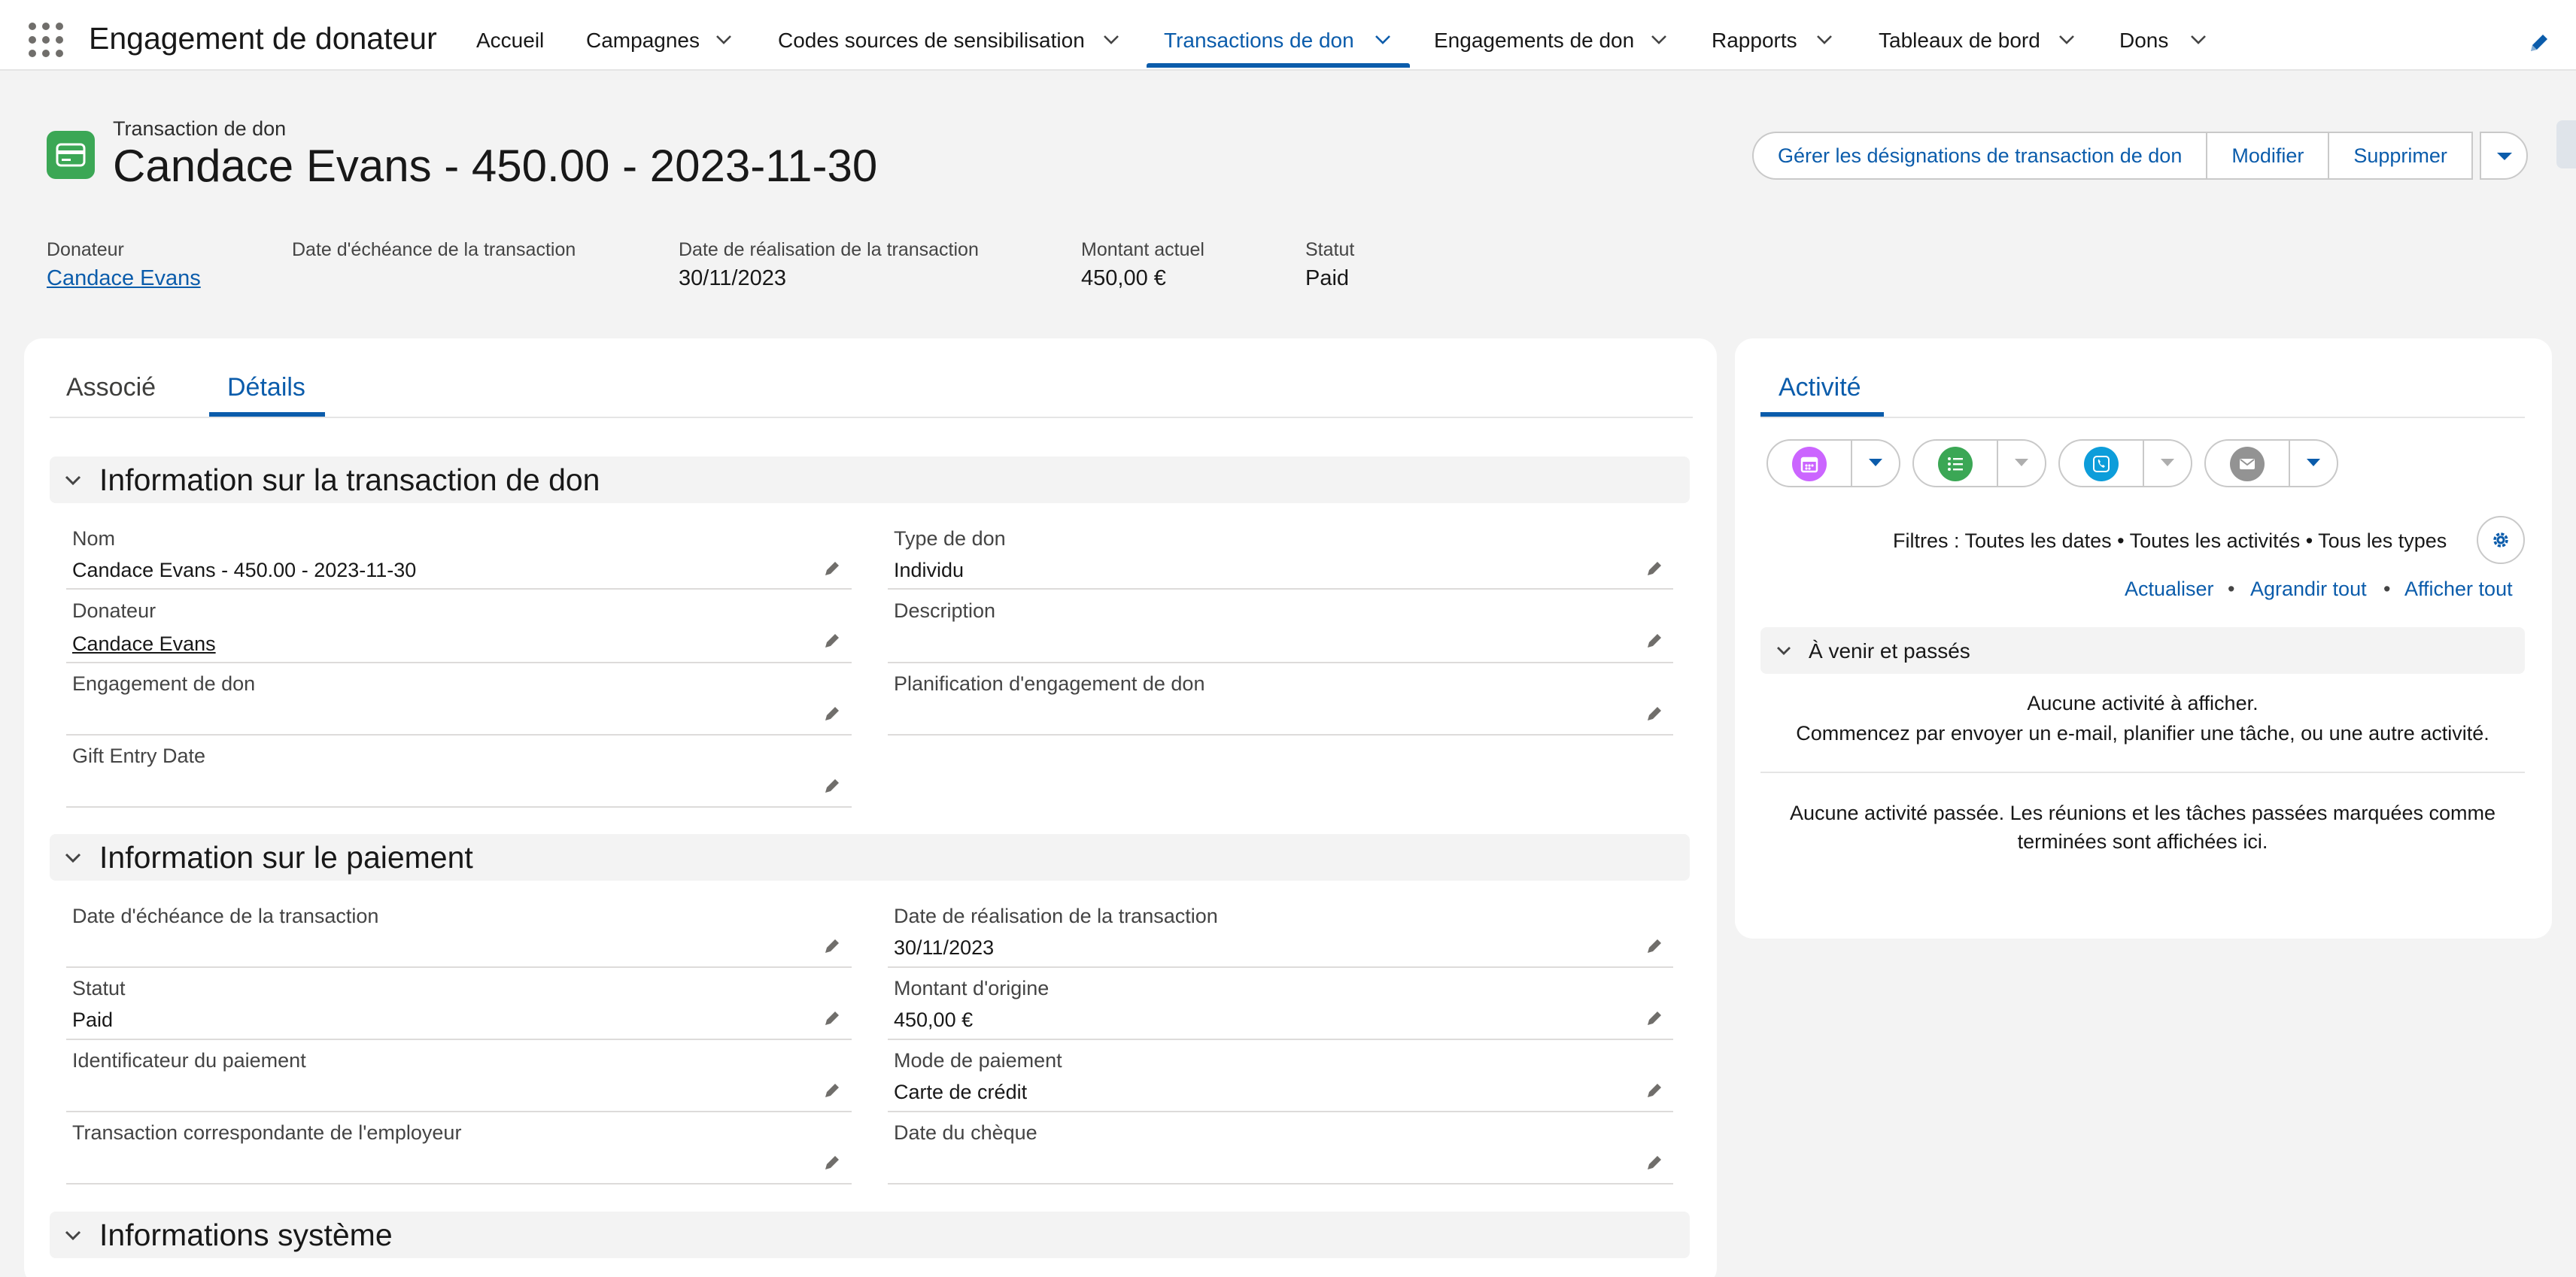 This screenshot has width=2576, height=1277. What do you see at coordinates (225, 916) in the screenshot?
I see `field-label-date-echeance: Date d'échéance de la transaction` at bounding box center [225, 916].